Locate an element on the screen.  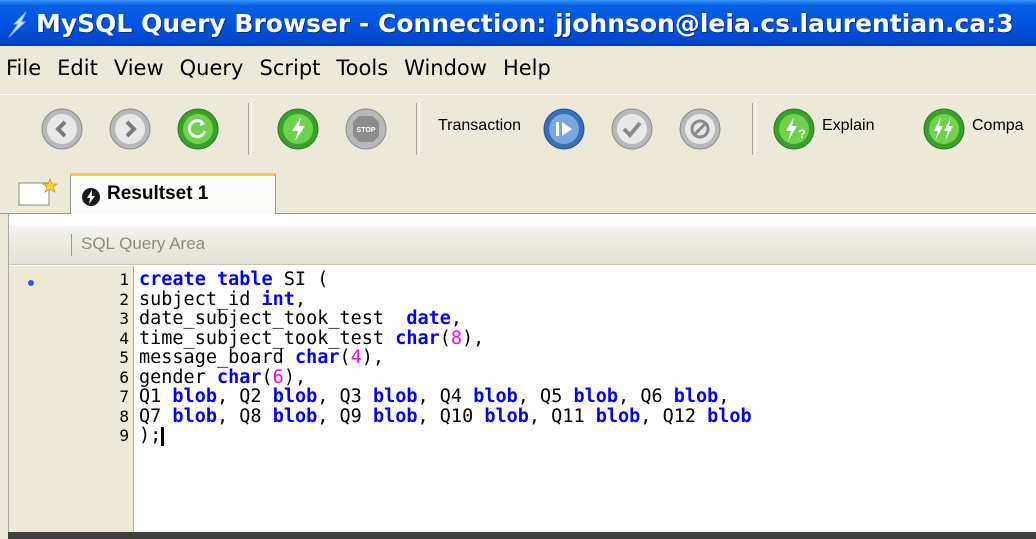
execute-button is located at coordinates (298, 129).